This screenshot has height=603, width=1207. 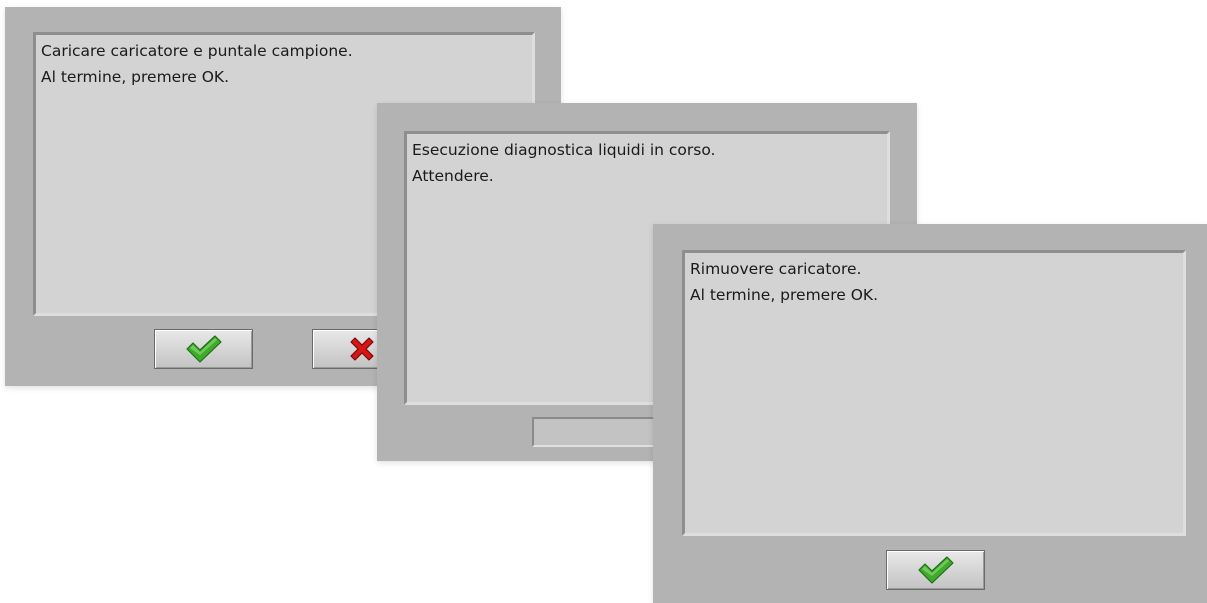 I want to click on message-line-1: Caricare caricatore e puntale campione., so click(x=197, y=51).